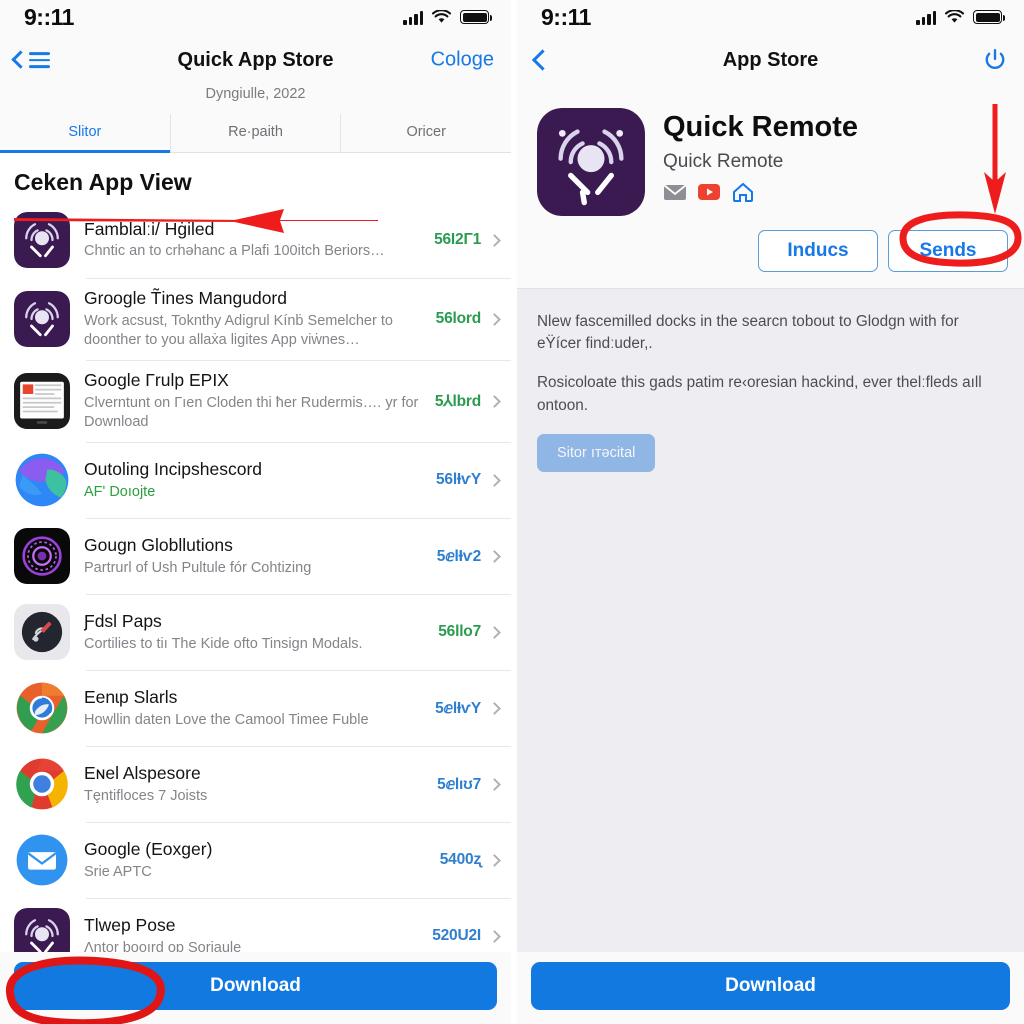 This screenshot has height=1024, width=1024. Describe the element at coordinates (723, 161) in the screenshot. I see `app-developer: Quick Remote` at that location.